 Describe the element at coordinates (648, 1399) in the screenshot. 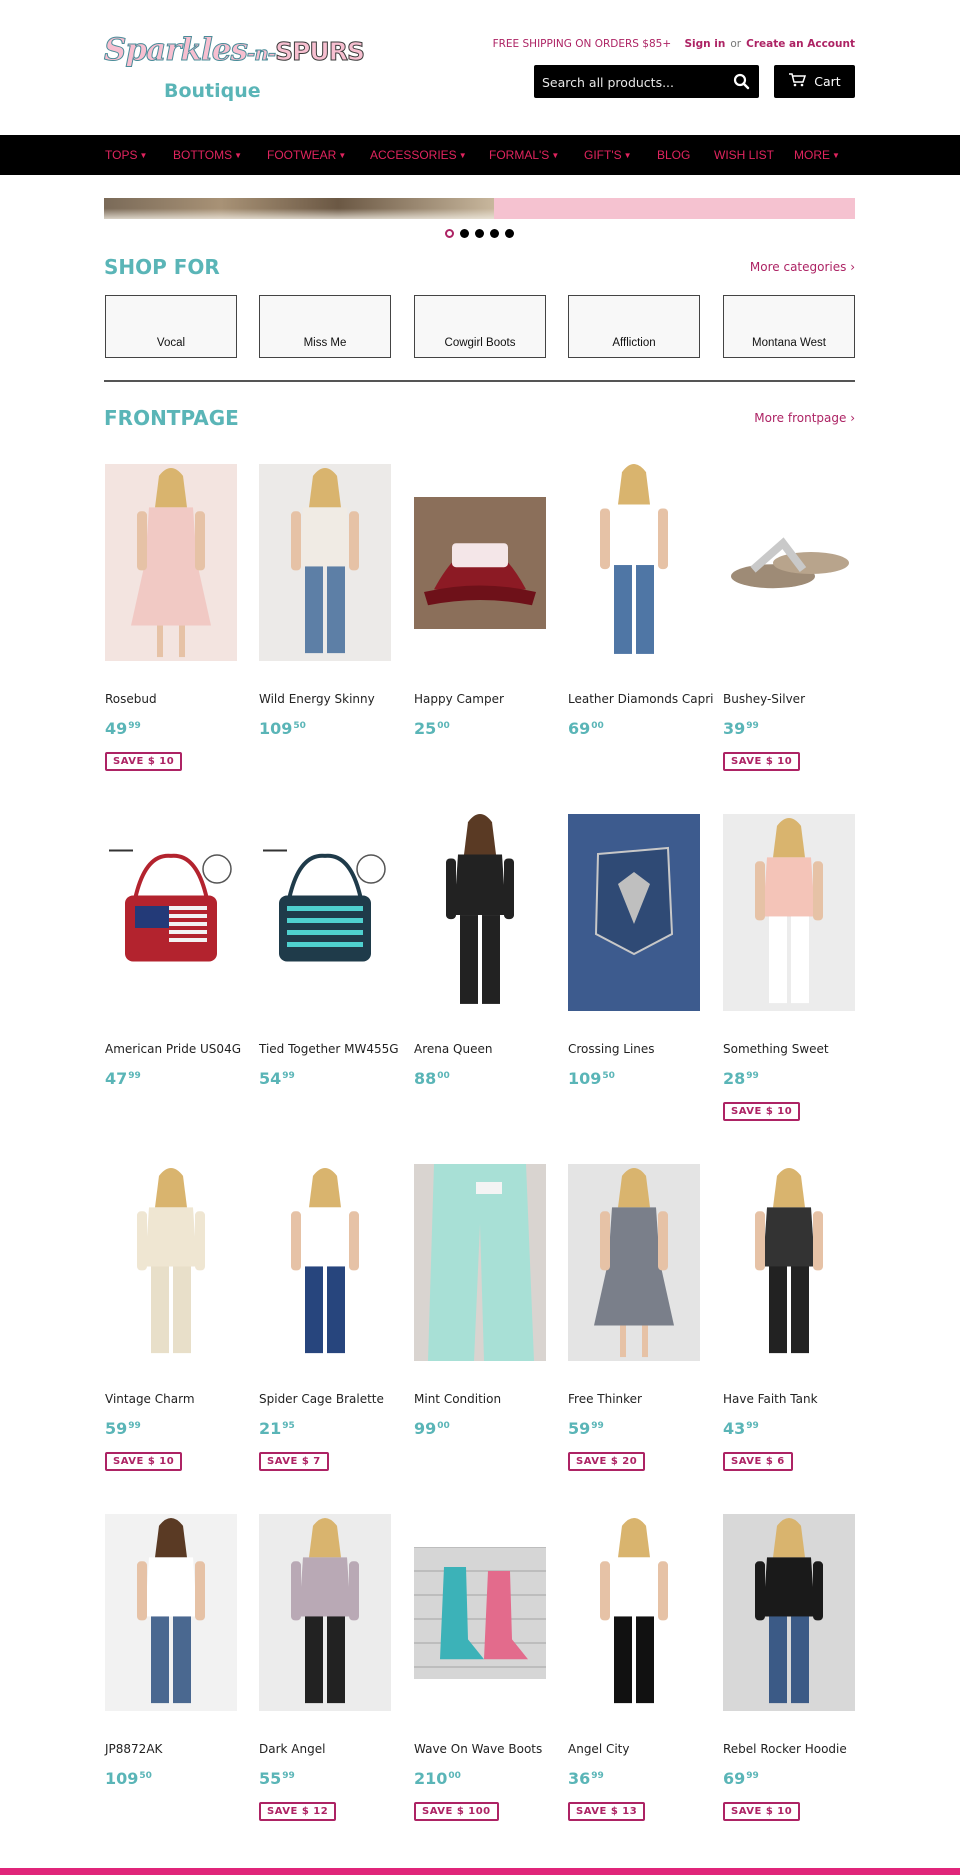

I see `product-name: Free Thinker` at that location.